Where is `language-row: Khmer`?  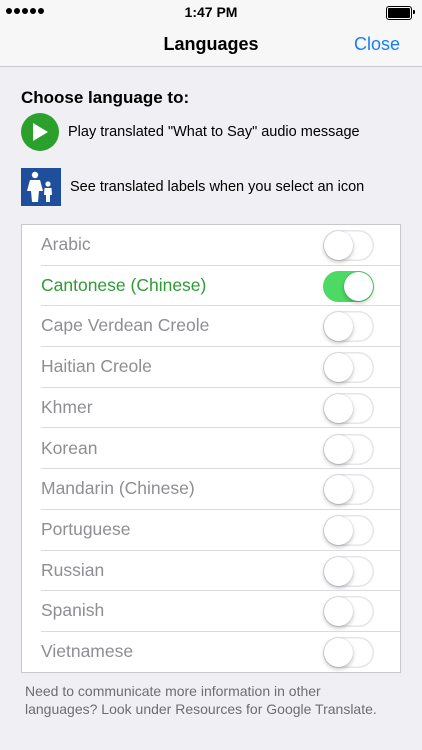 language-row: Khmer is located at coordinates (211, 408).